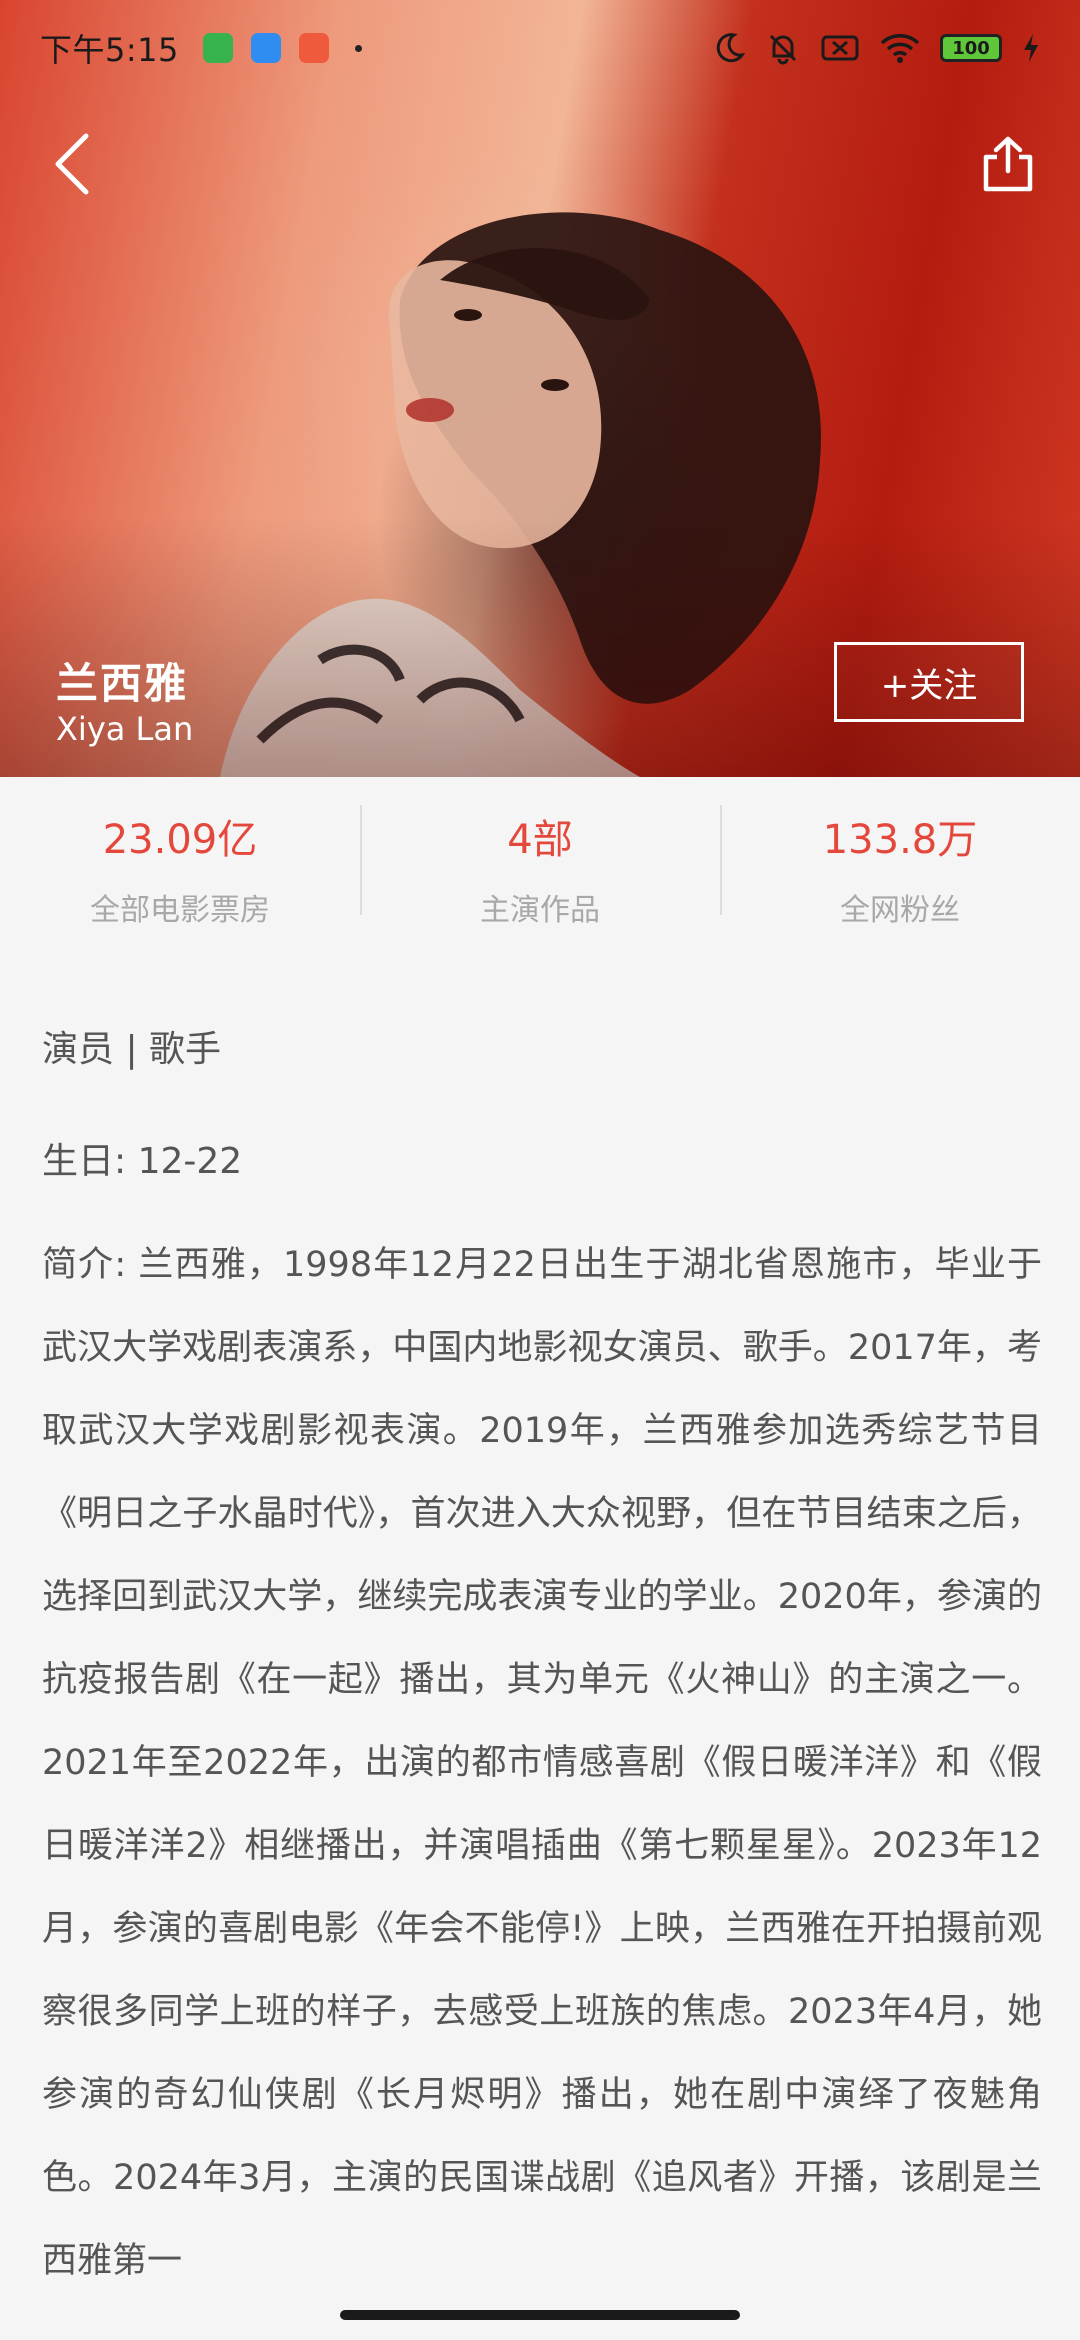 The width and height of the screenshot is (1080, 2340). What do you see at coordinates (731, 48) in the screenshot?
I see `moon-icon` at bounding box center [731, 48].